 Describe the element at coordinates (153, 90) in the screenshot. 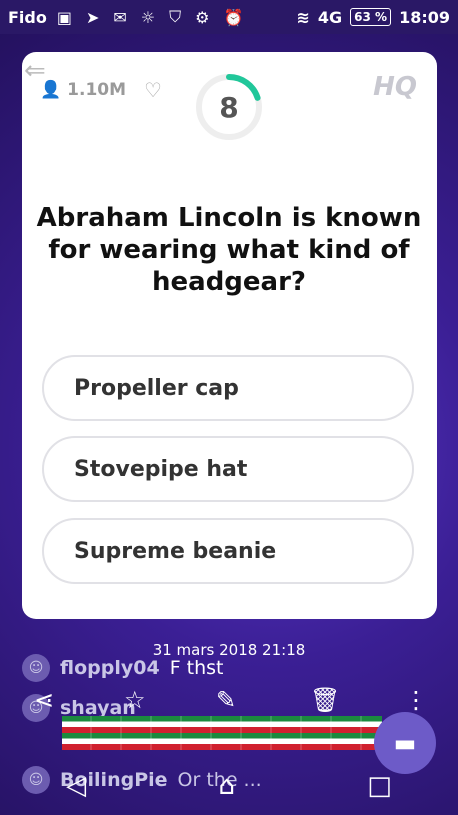

I see `heart-icon: ♡` at that location.